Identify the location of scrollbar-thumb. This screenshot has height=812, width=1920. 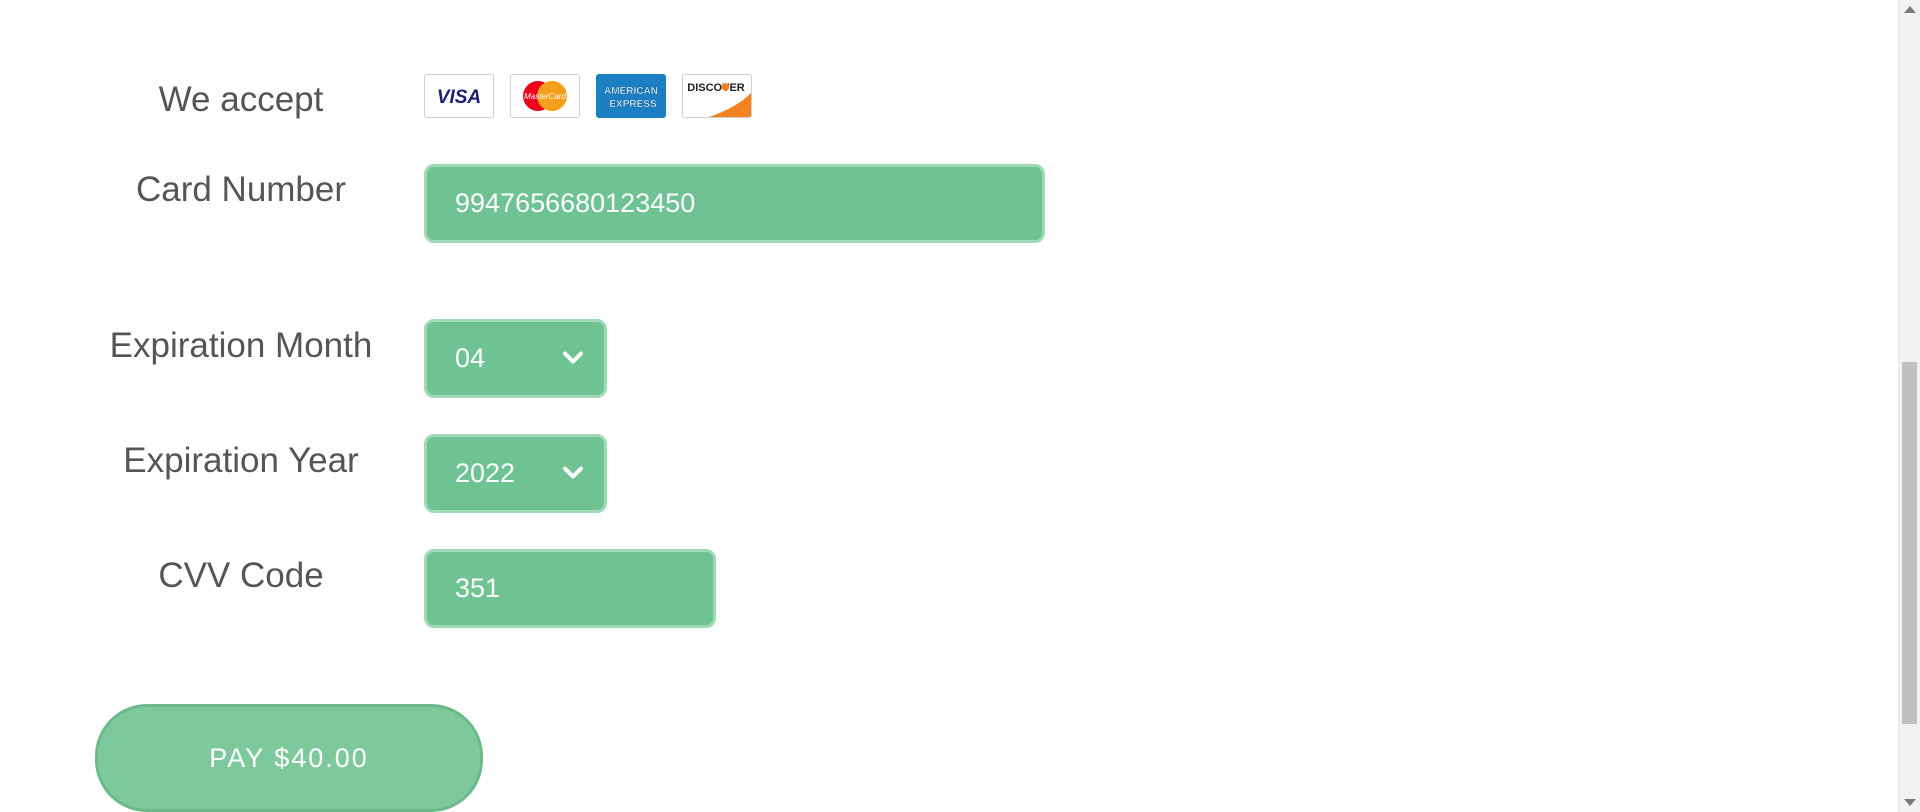
(1909, 543).